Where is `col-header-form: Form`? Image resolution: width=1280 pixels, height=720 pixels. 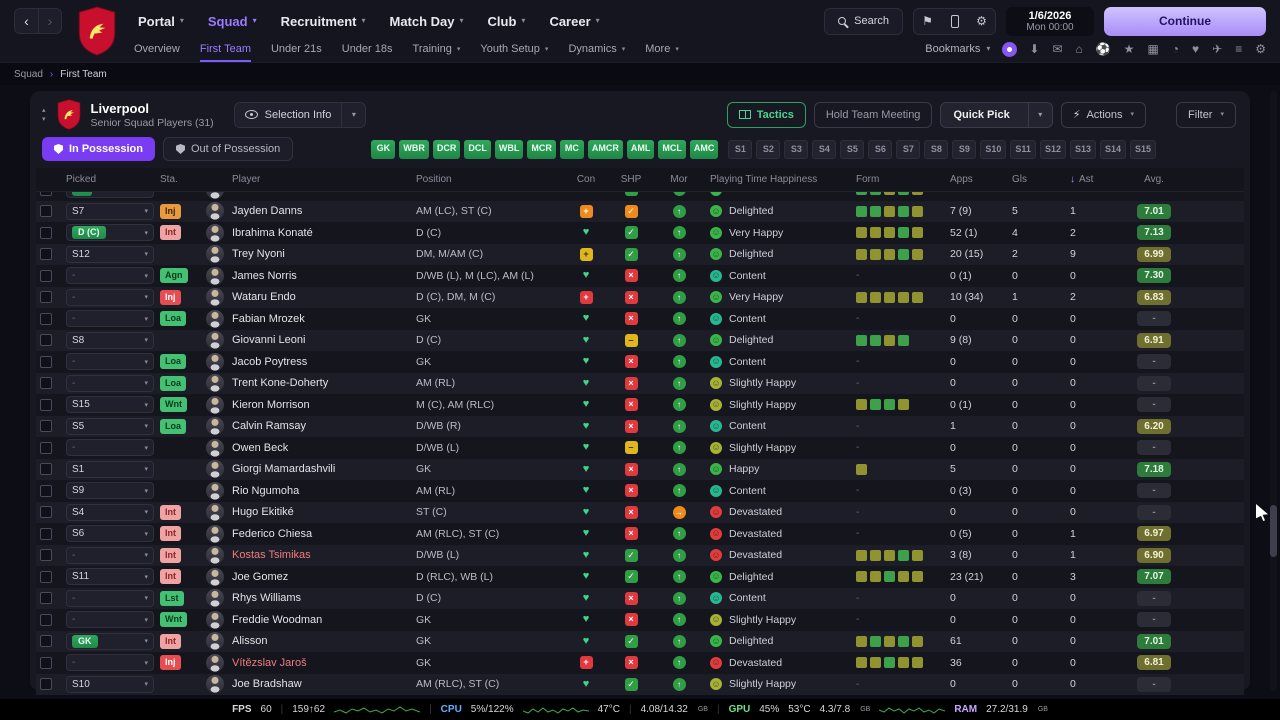
col-header-form: Form is located at coordinates (889, 179).